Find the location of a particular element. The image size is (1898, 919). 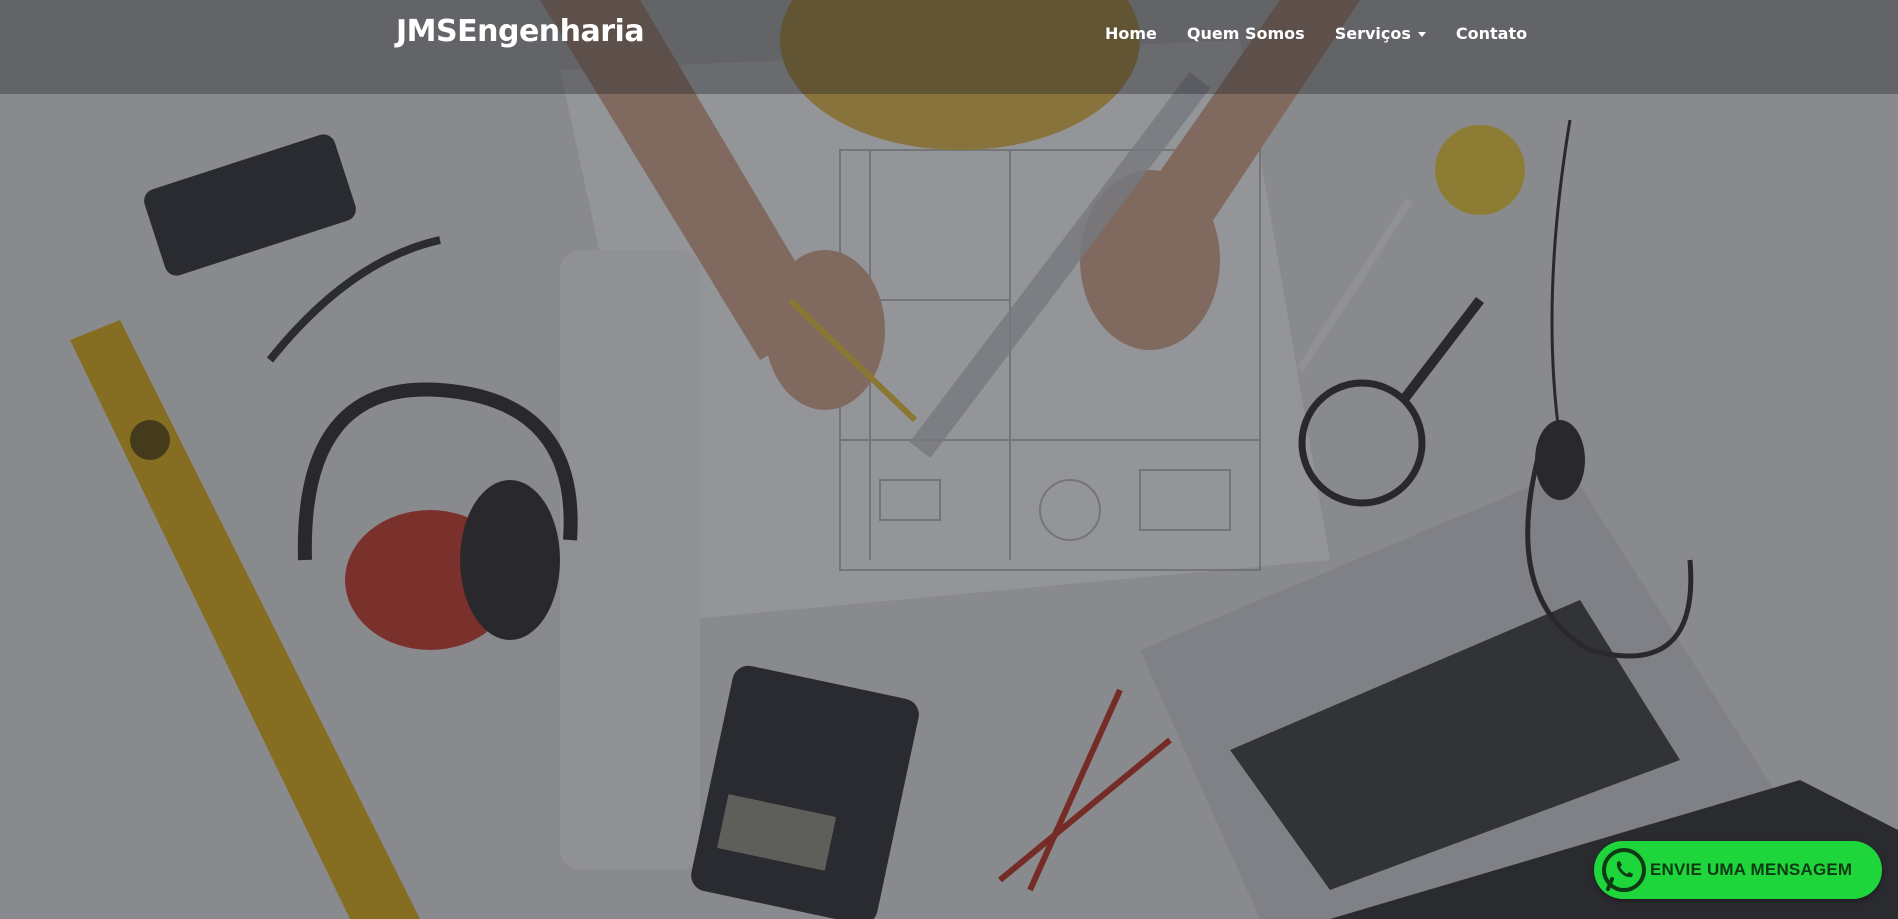

whatsapp-message-button: ENVIE UMA MENSAGEM is located at coordinates (1738, 870).